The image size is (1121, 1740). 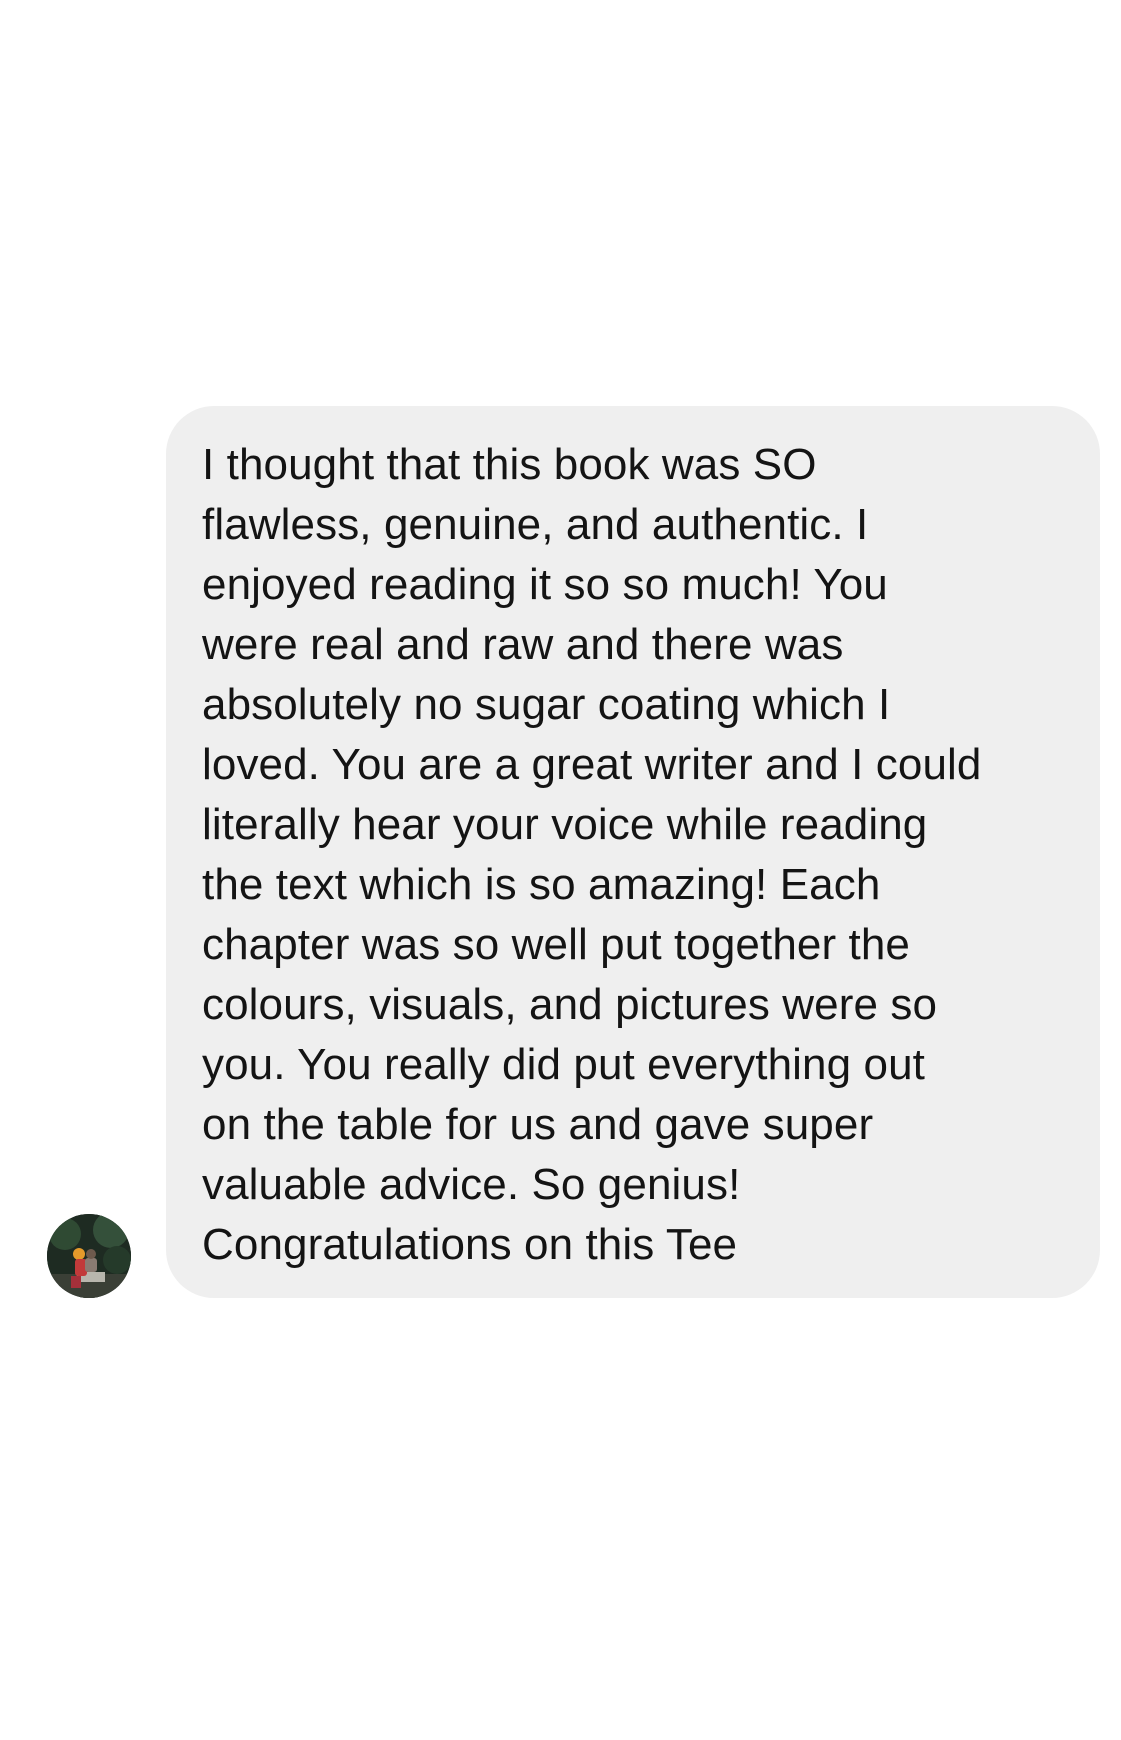 I want to click on message-text-line: valuable advice. So genius!, so click(x=471, y=1184).